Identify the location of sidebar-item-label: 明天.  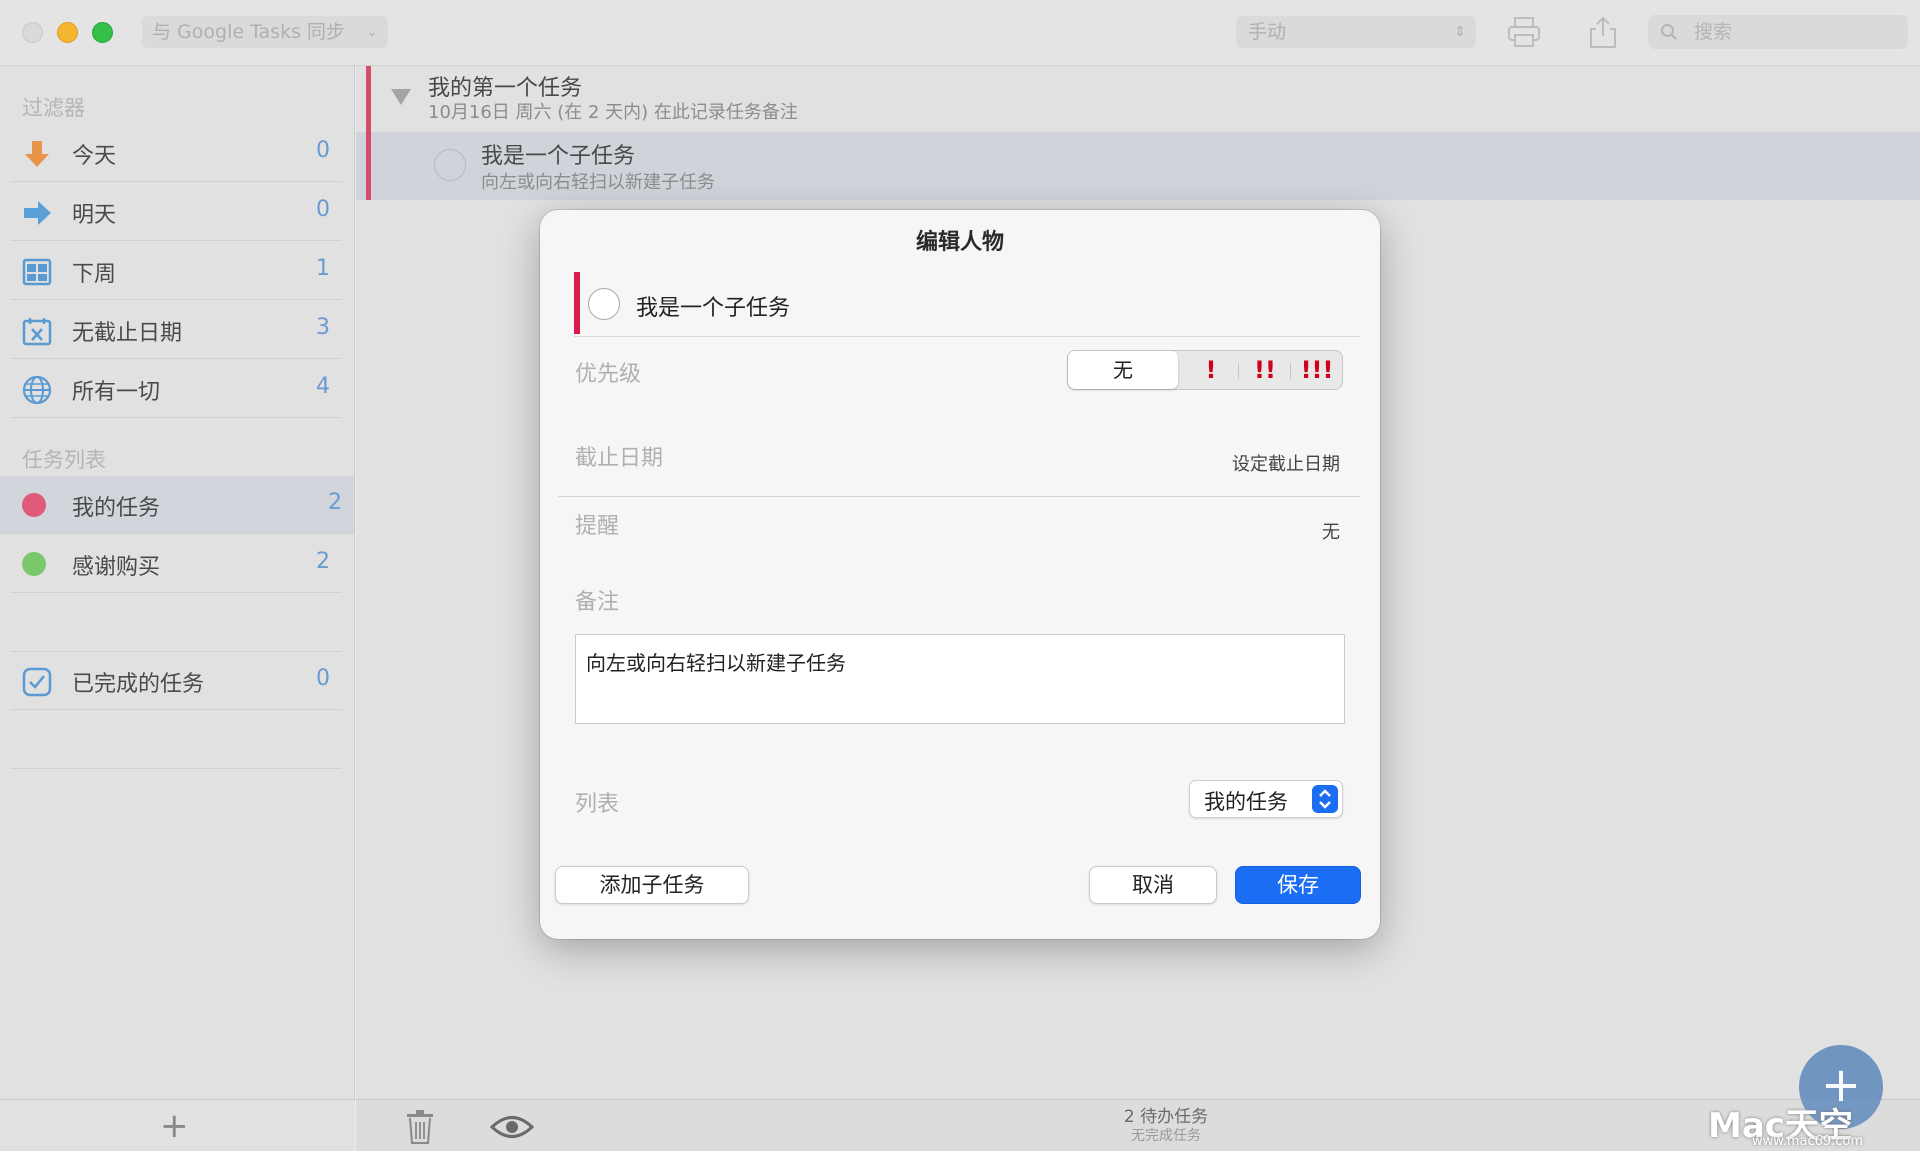
(94, 215).